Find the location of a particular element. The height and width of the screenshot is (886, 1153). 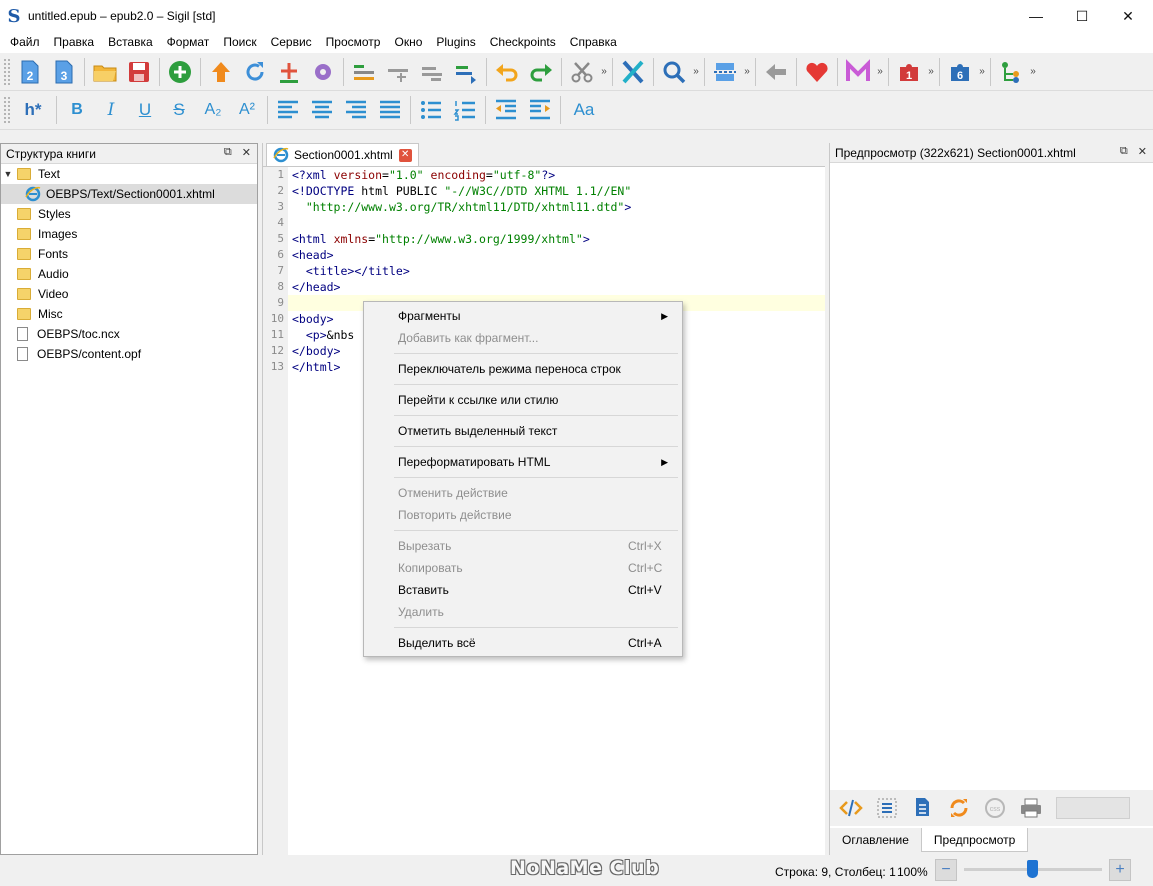

metadata-m-icon is located at coordinates (858, 72).